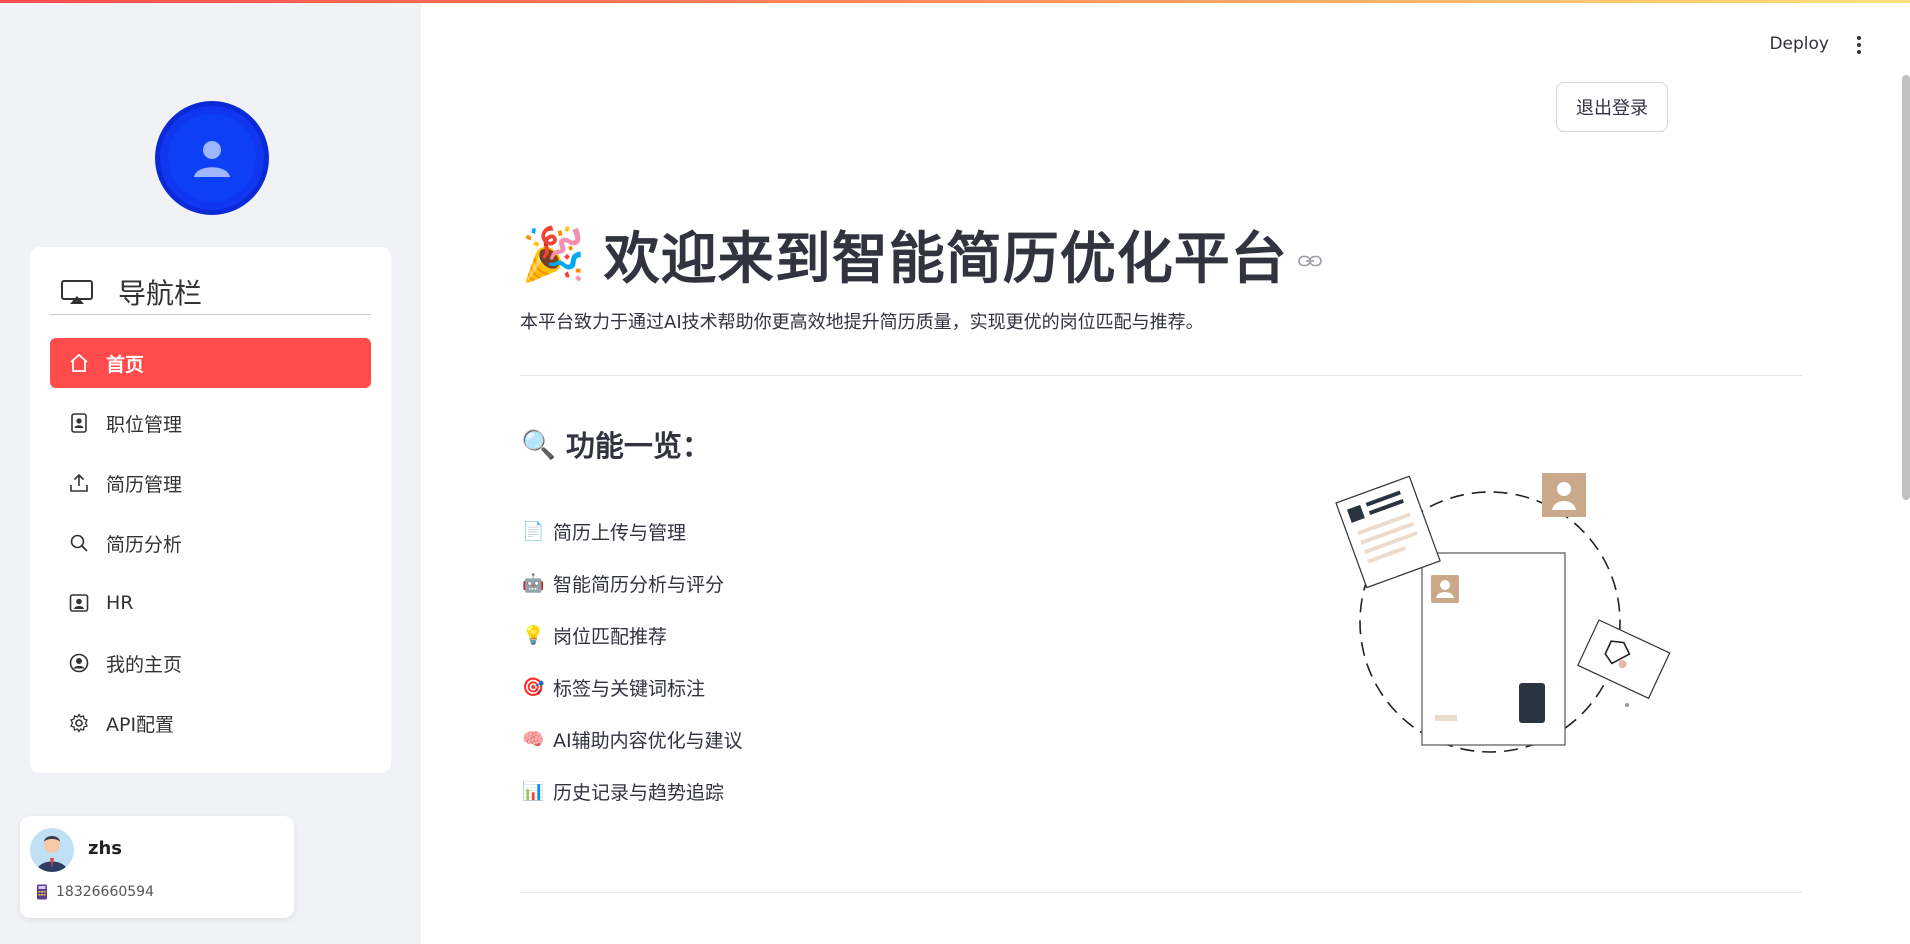  What do you see at coordinates (533, 635) in the screenshot?
I see `lightbulb-icon: 💡` at bounding box center [533, 635].